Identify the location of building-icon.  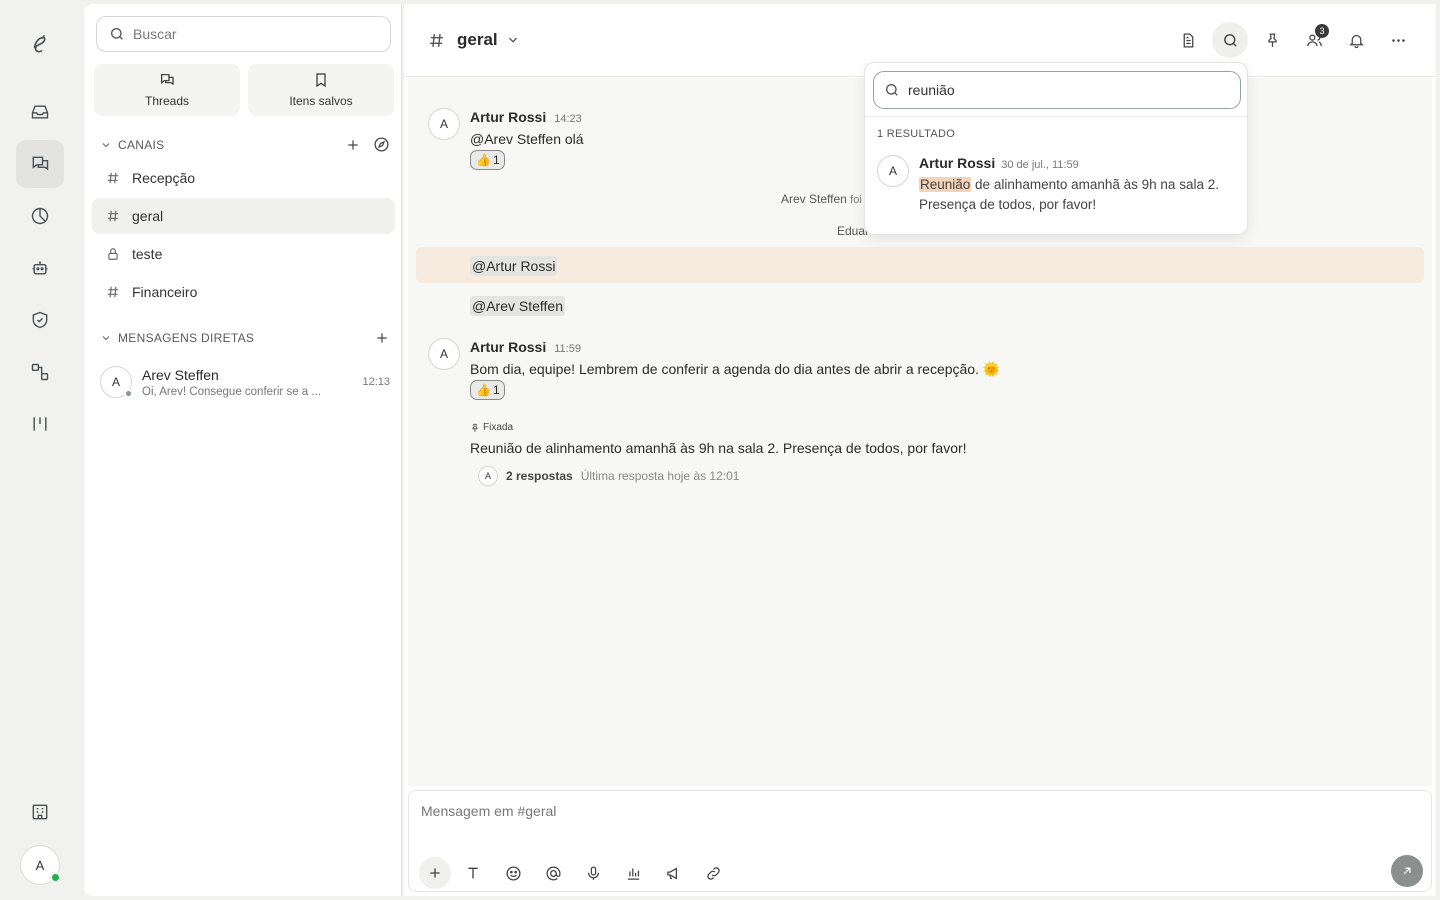
(40, 812).